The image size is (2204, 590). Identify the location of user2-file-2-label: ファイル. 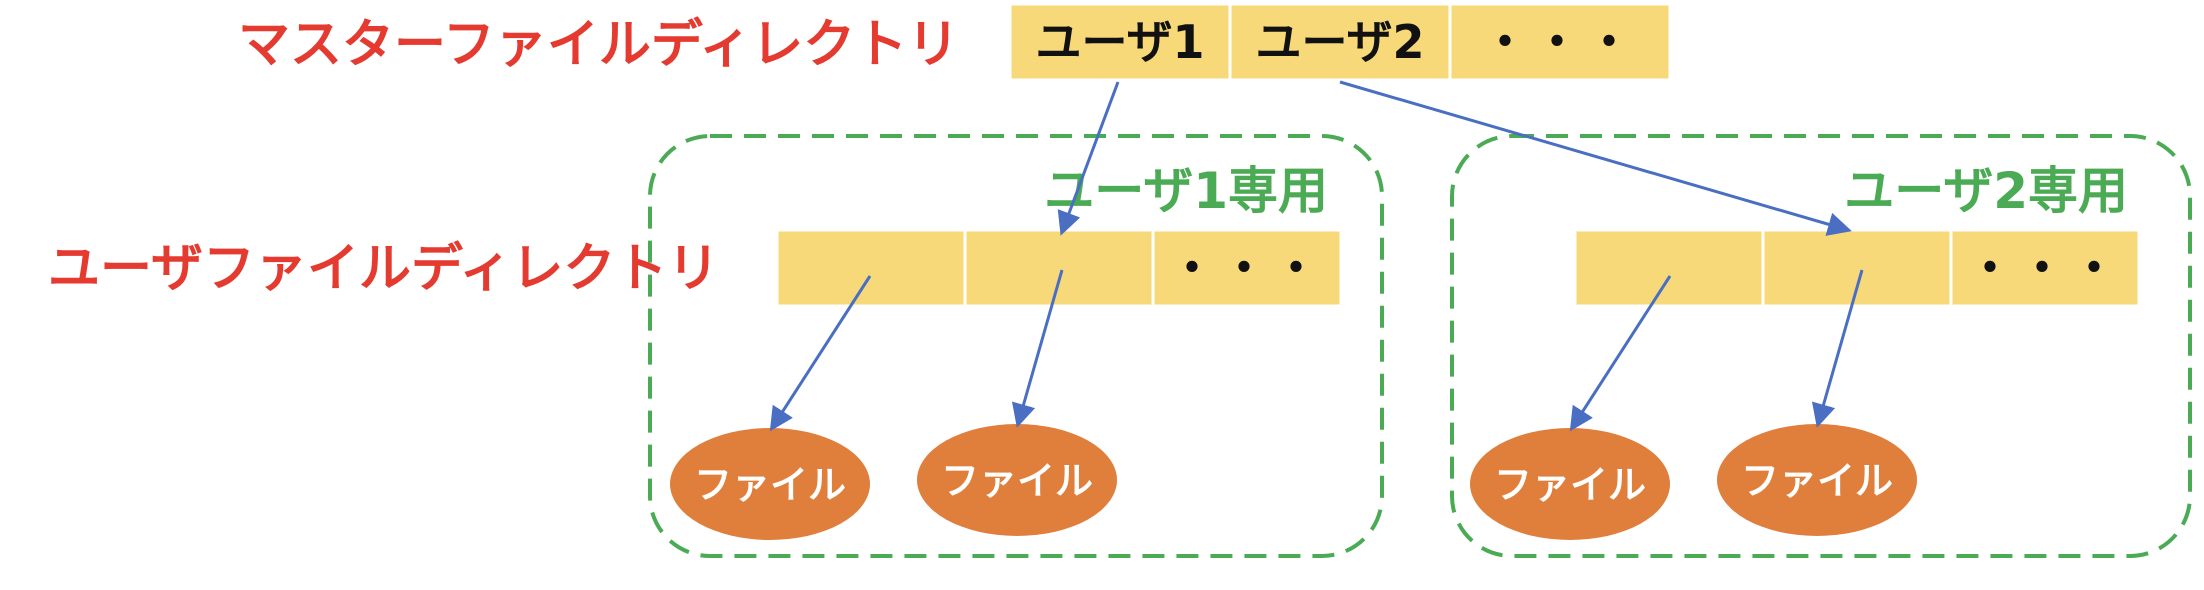
(1817, 481).